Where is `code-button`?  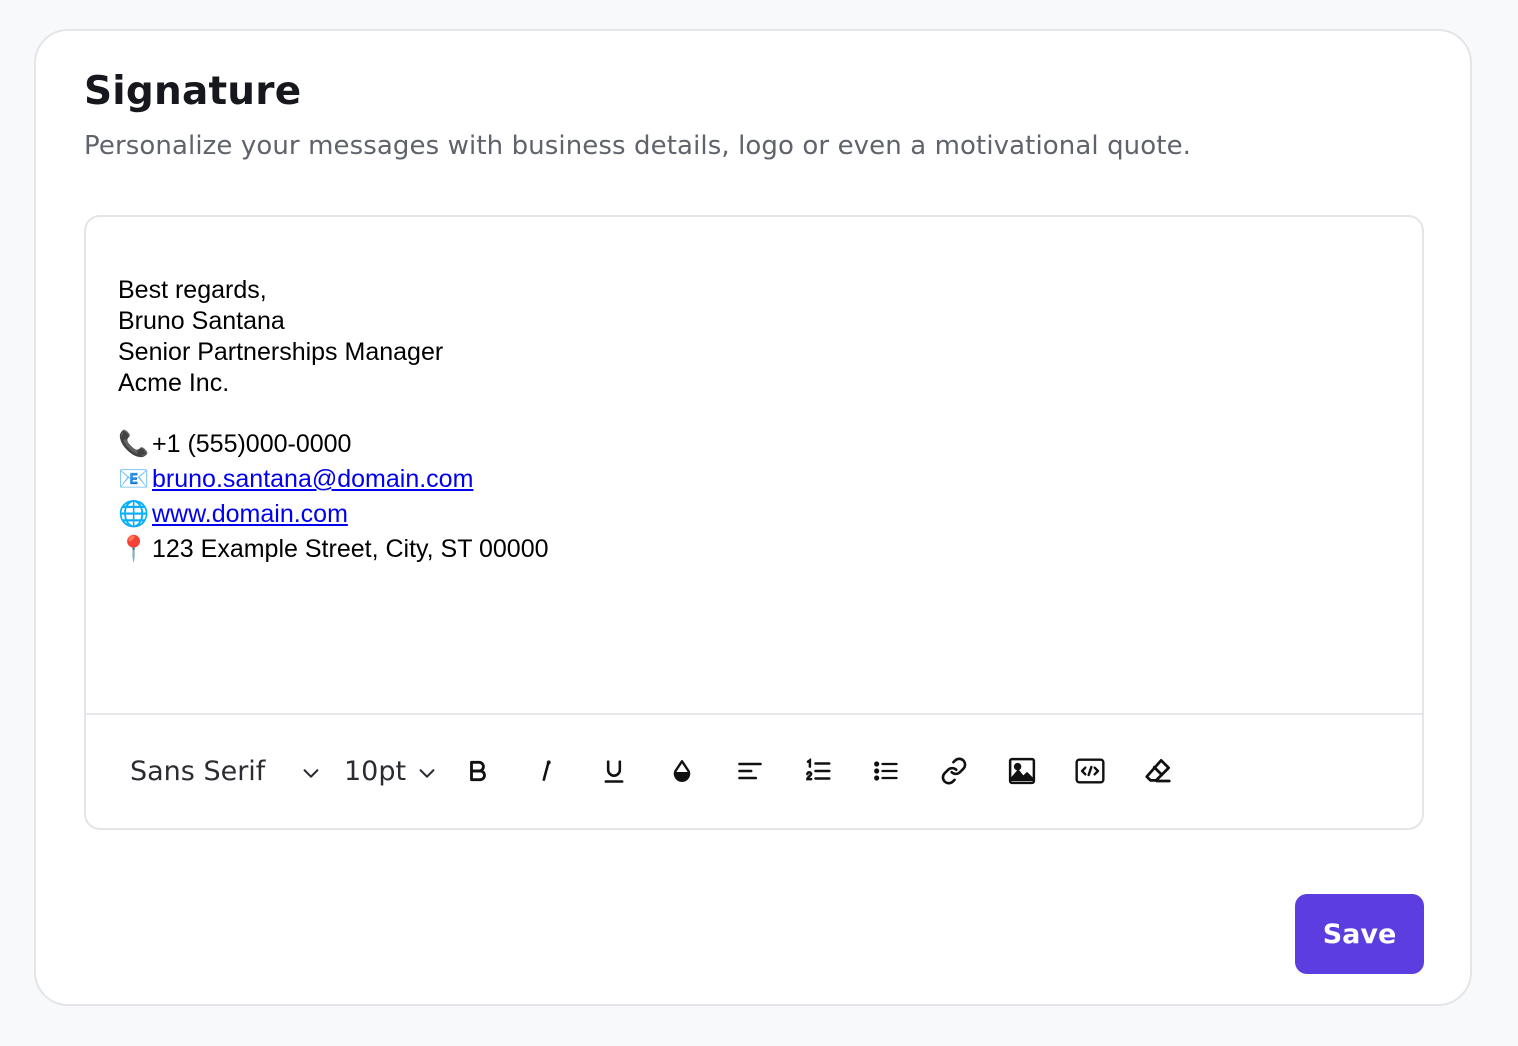 code-button is located at coordinates (1090, 771).